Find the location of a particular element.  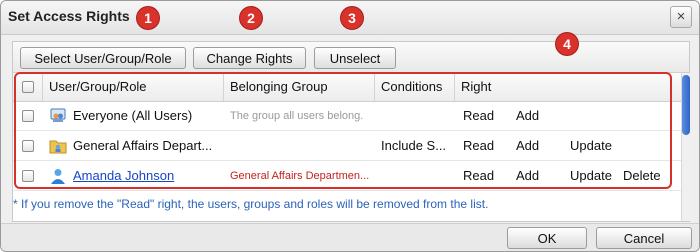

user-icon is located at coordinates (59, 176).